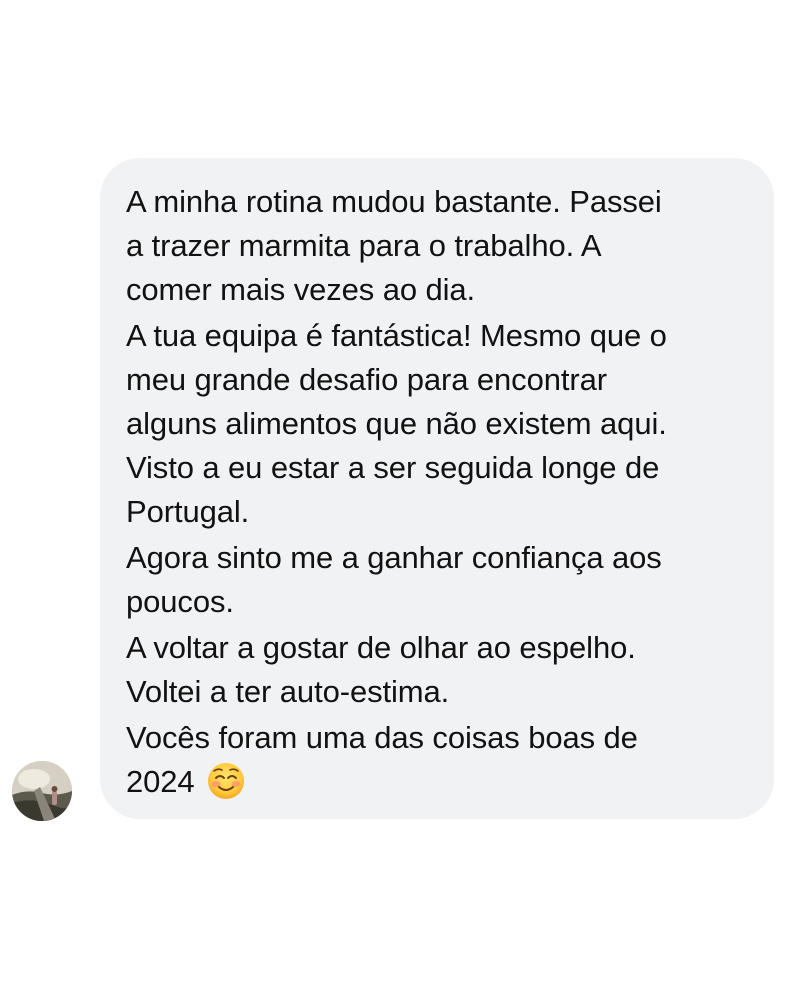  Describe the element at coordinates (226, 781) in the screenshot. I see `smiling-face-blushing-emoji-icon` at that location.